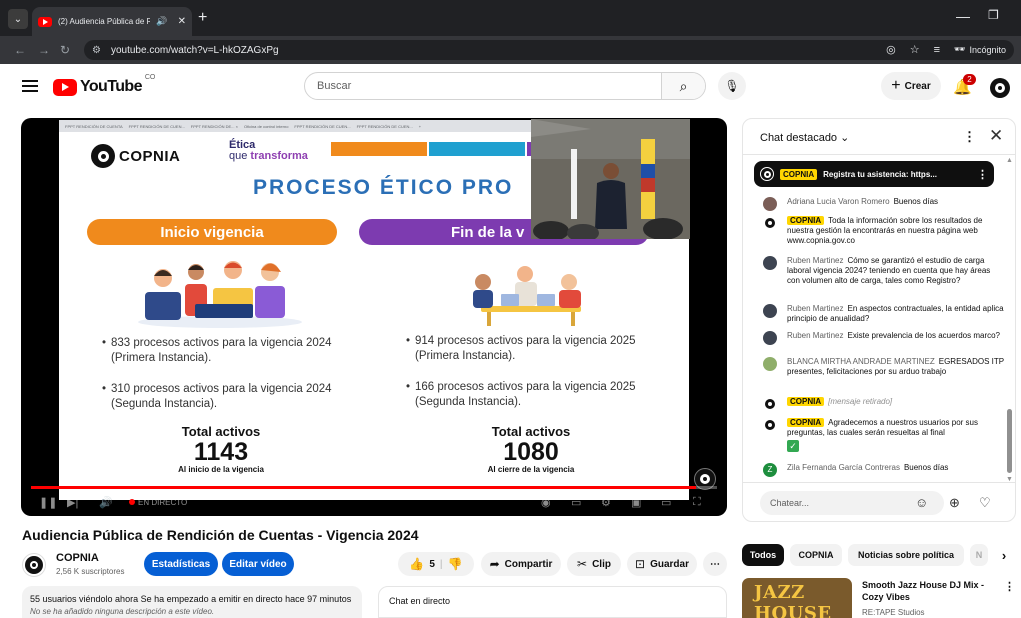 The width and height of the screenshot is (1021, 618). Describe the element at coordinates (985, 503) in the screenshot. I see `heart-icon: ♡` at that location.